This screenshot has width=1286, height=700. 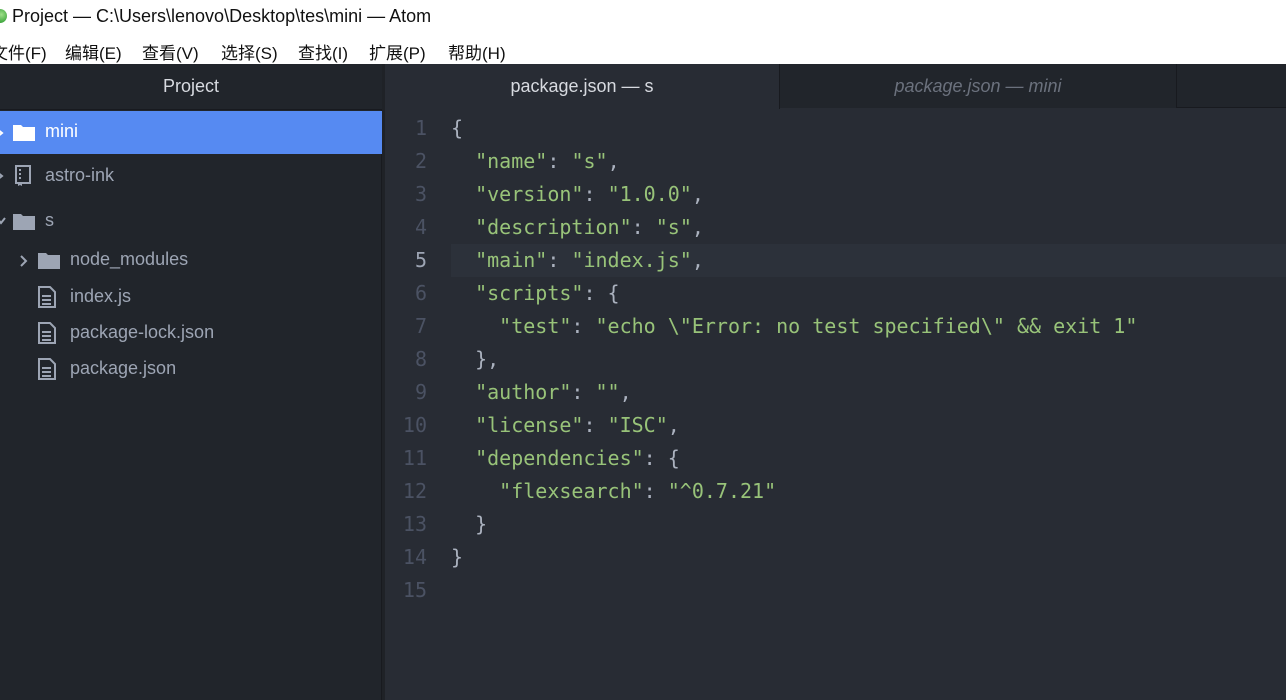 I want to click on code-line-text: "name": "s",, so click(x=547, y=161).